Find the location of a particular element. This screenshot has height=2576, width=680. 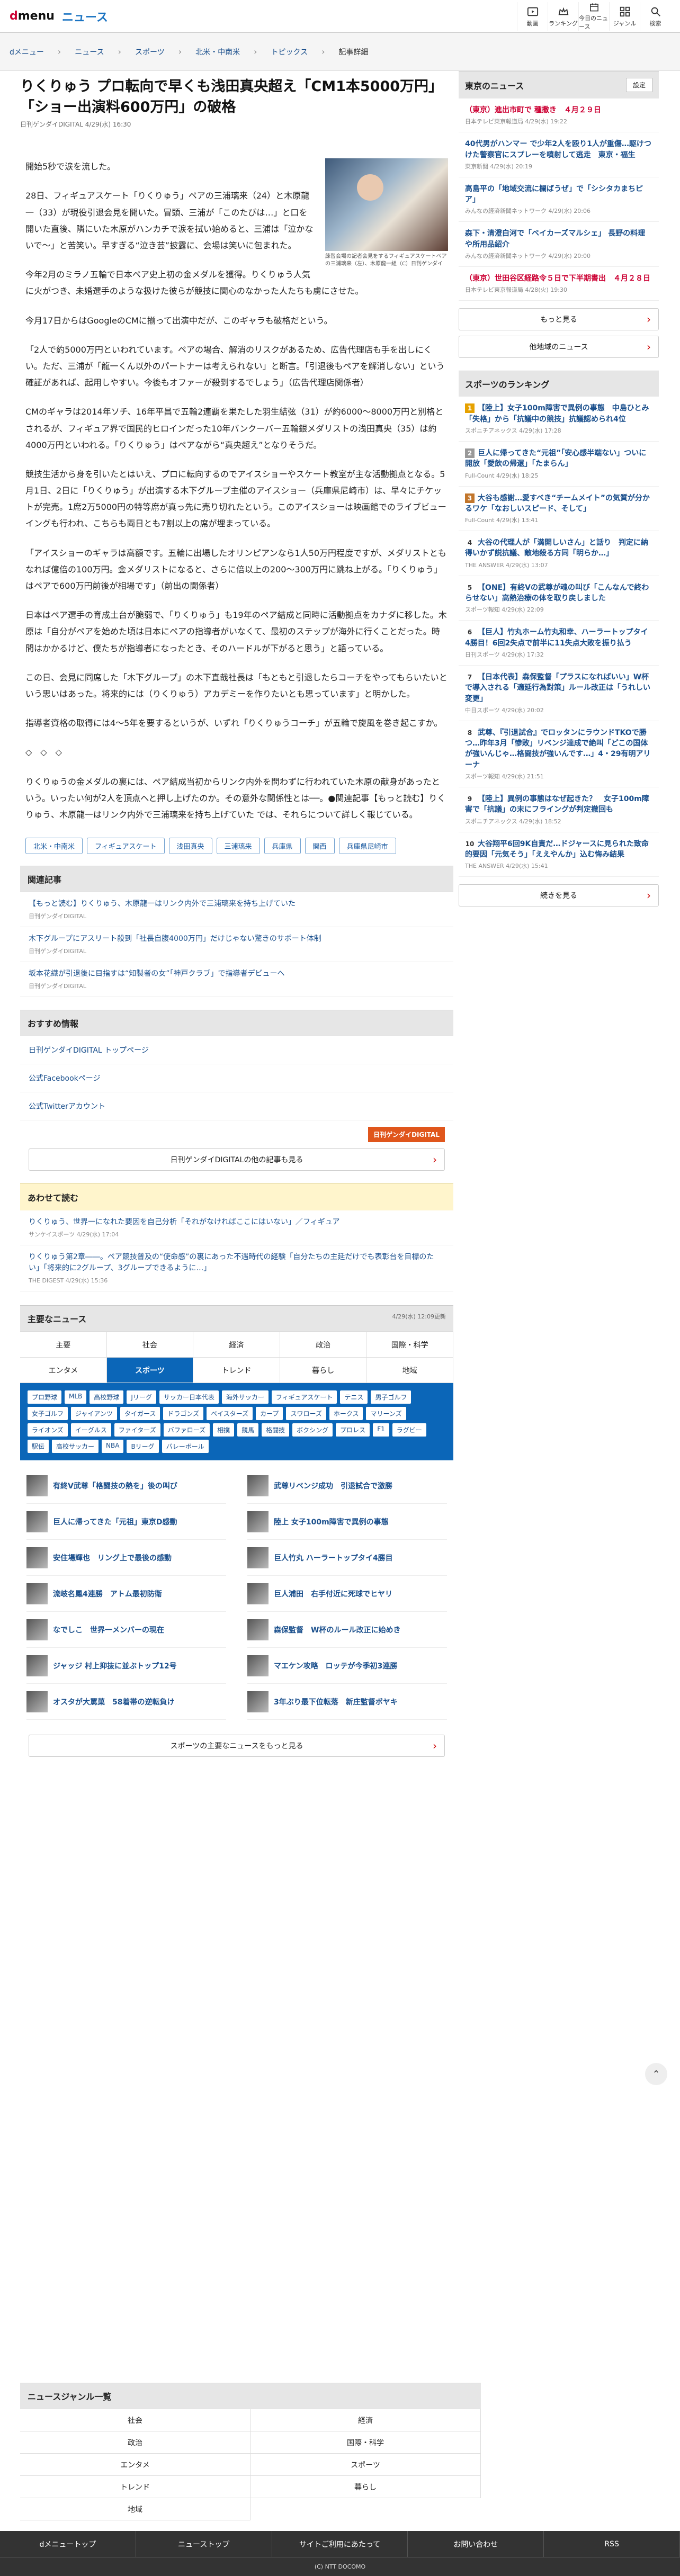

sports-news-item: 巨人に帰ってきた「元祖」東京D感動 is located at coordinates (126, 1522).